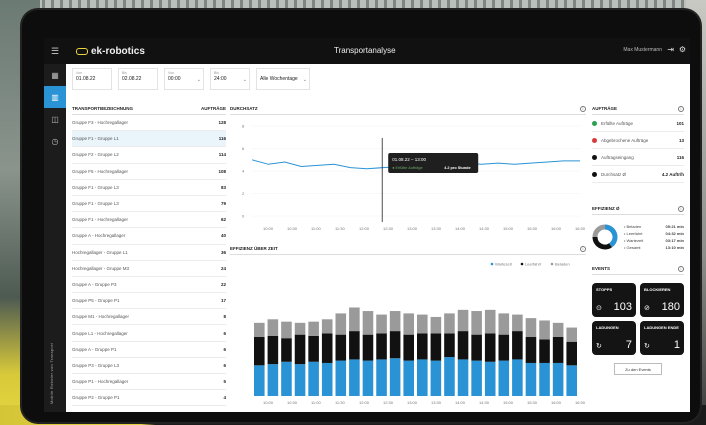 The image size is (706, 425). Describe the element at coordinates (149, 172) in the screenshot. I see `table-row: Gruppe F5 - Hochregallager 108` at that location.